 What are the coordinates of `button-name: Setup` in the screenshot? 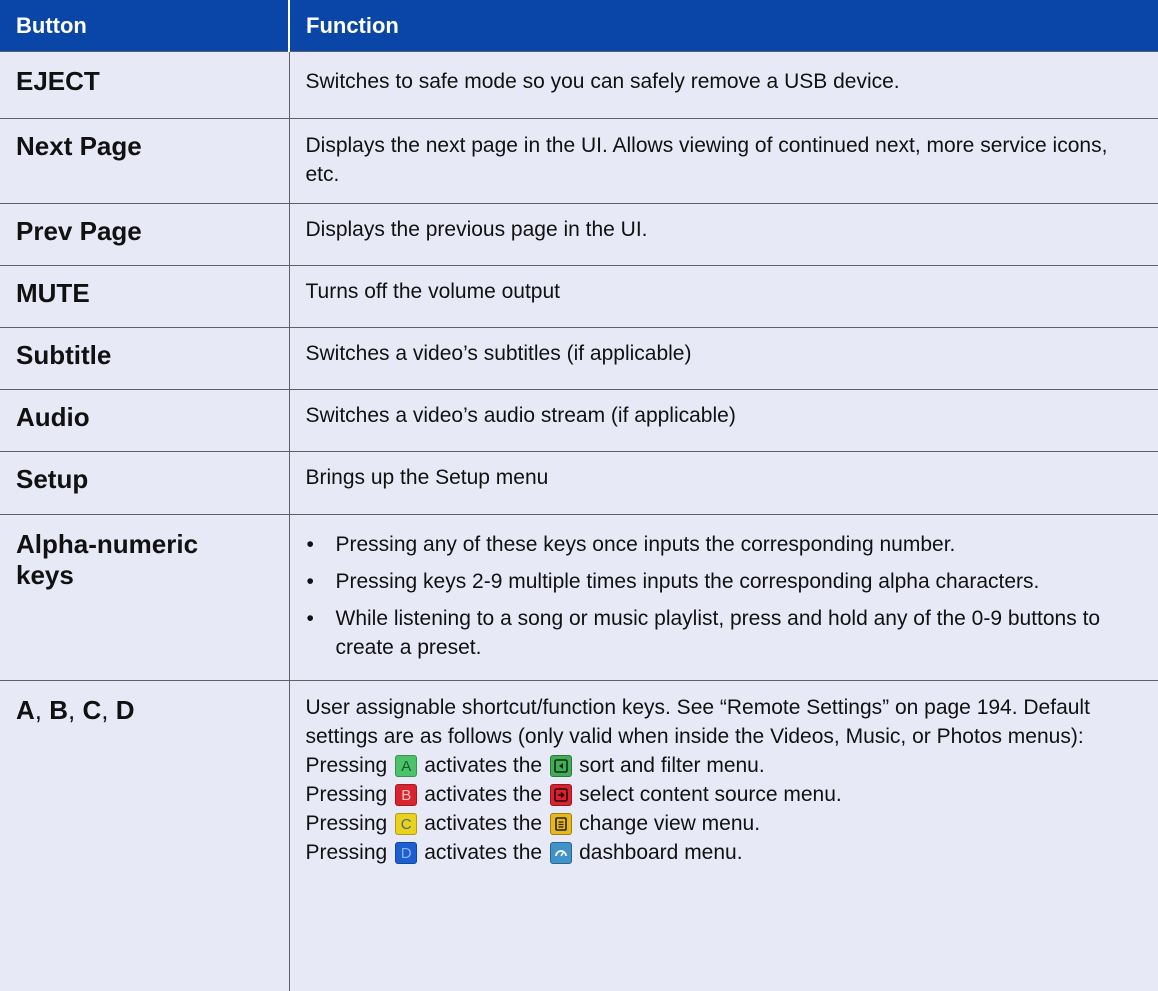 It's located at (144, 483).